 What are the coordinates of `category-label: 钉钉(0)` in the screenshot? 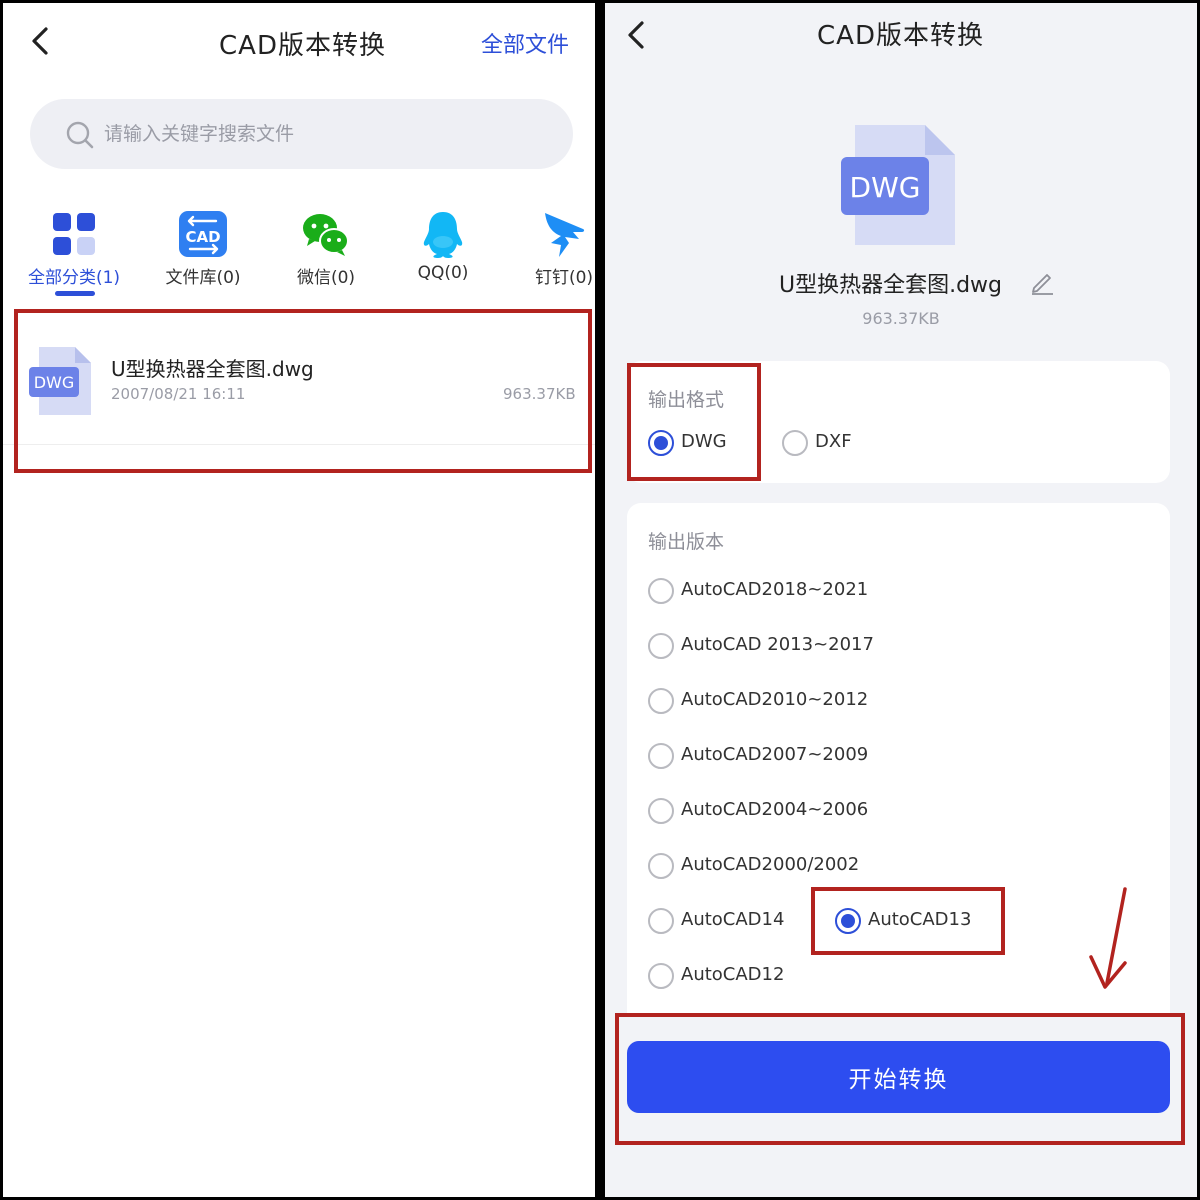 It's located at (564, 278).